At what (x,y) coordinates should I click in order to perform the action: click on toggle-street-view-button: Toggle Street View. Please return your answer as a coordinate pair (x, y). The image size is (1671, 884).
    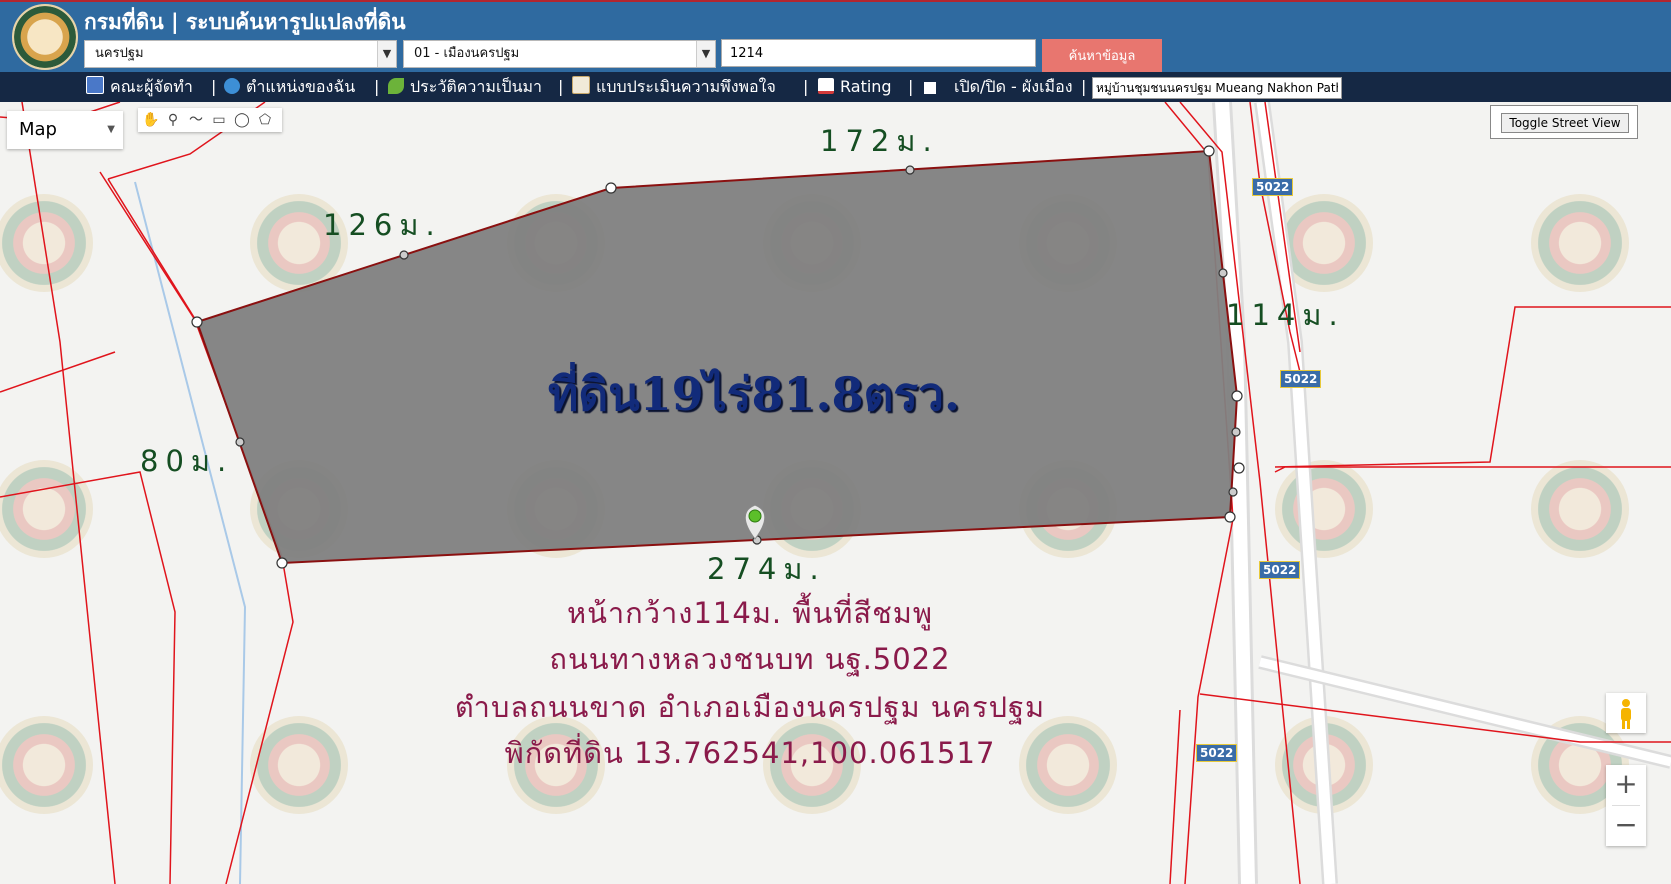
    Looking at the image, I should click on (1565, 123).